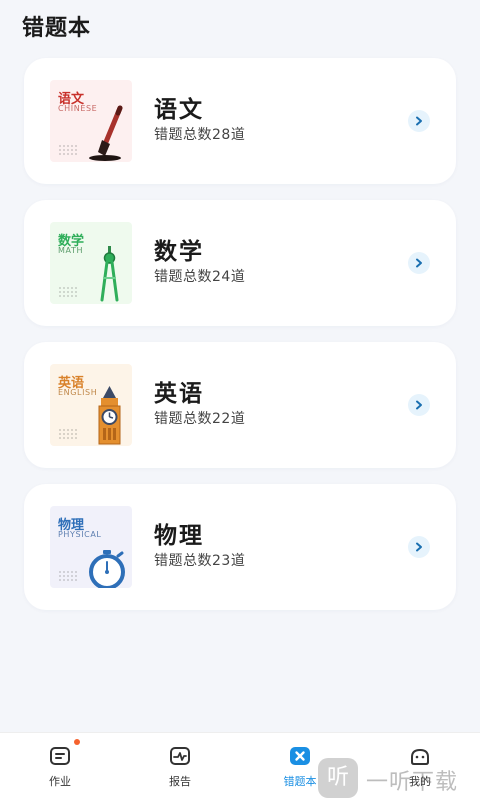 This screenshot has height=801, width=480. I want to click on mistake-count: 错题总数24道, so click(200, 277).